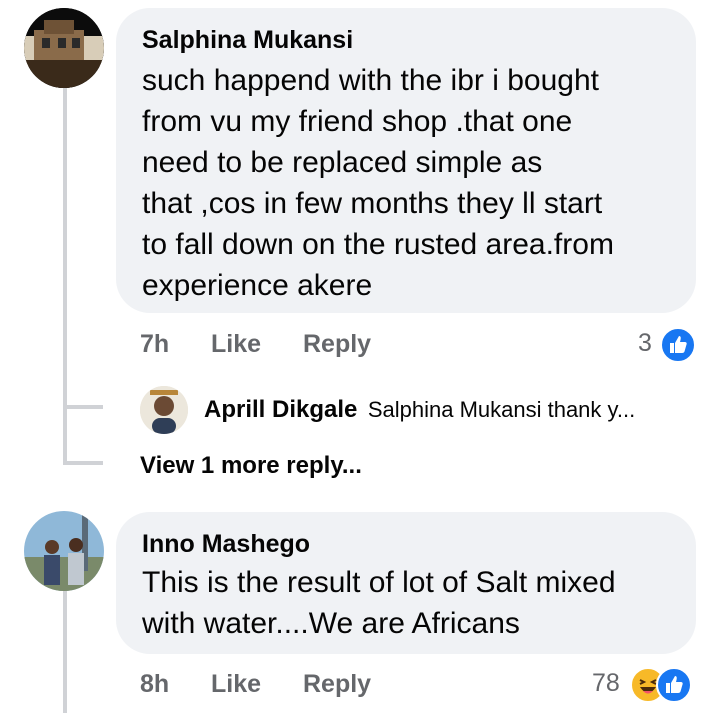 Image resolution: width=720 pixels, height=713 pixels. What do you see at coordinates (370, 80) in the screenshot?
I see `comment-text-line: such happend with the ibr i bought` at bounding box center [370, 80].